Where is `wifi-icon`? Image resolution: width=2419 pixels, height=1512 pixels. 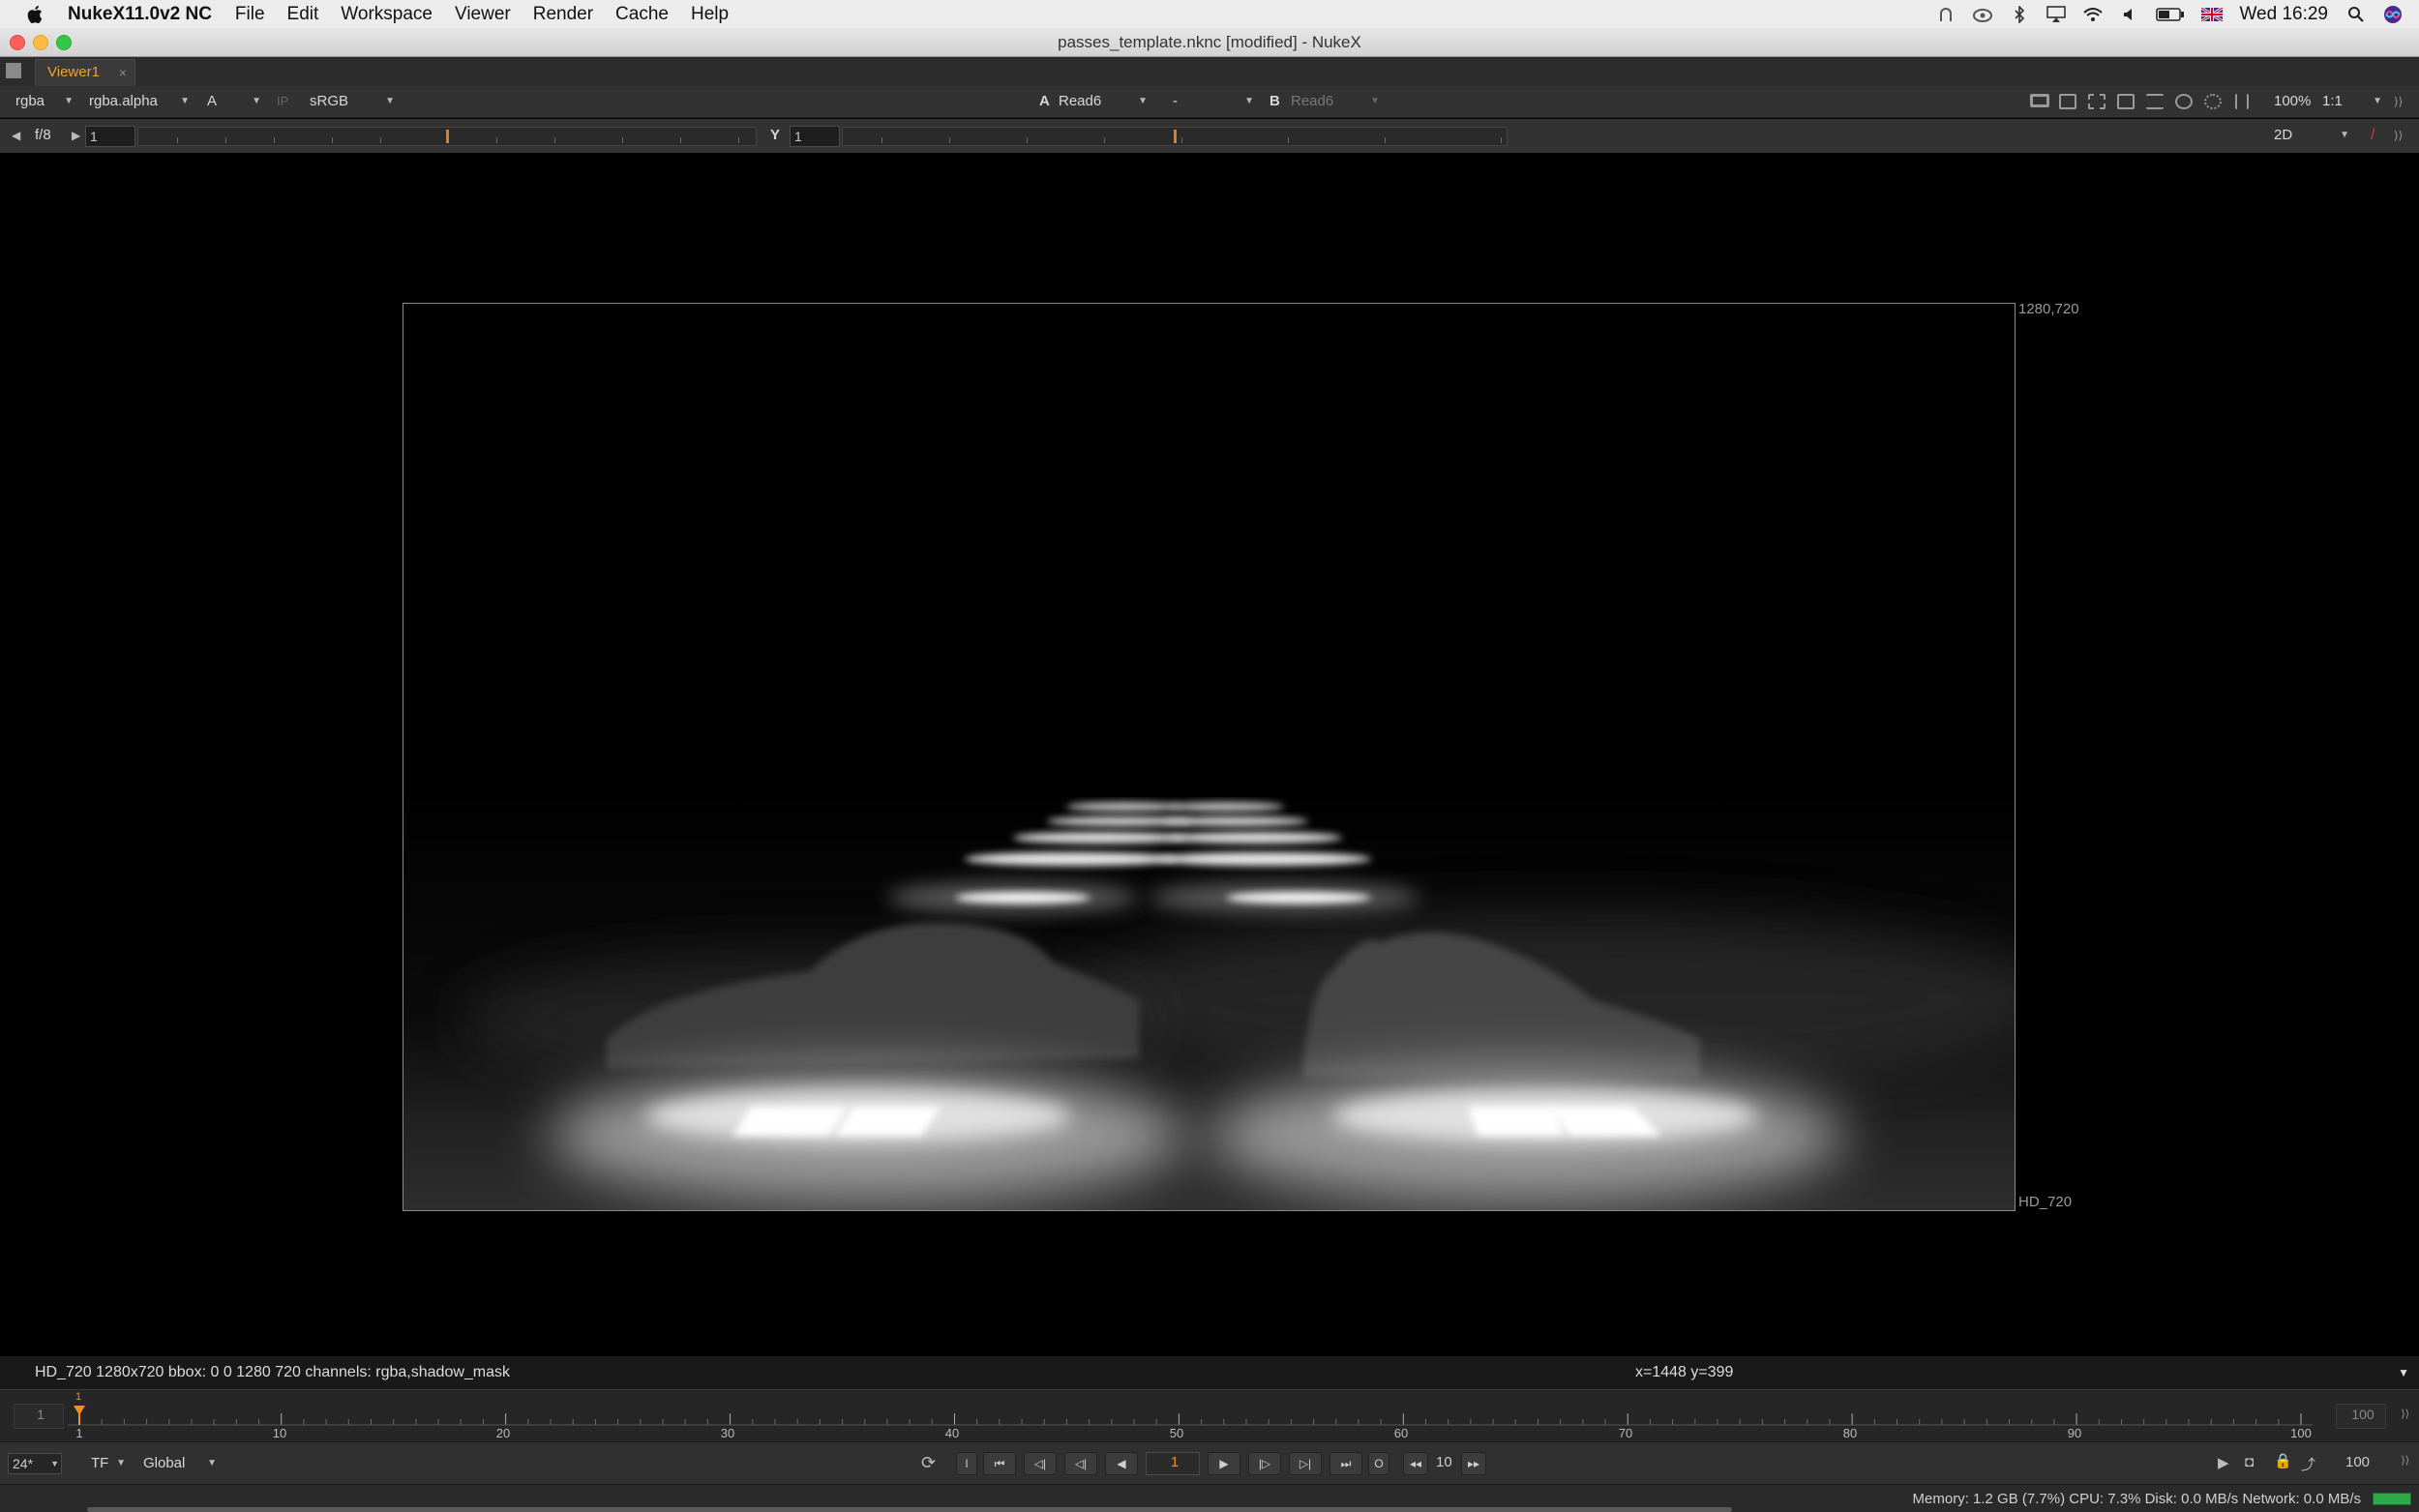 wifi-icon is located at coordinates (2093, 14).